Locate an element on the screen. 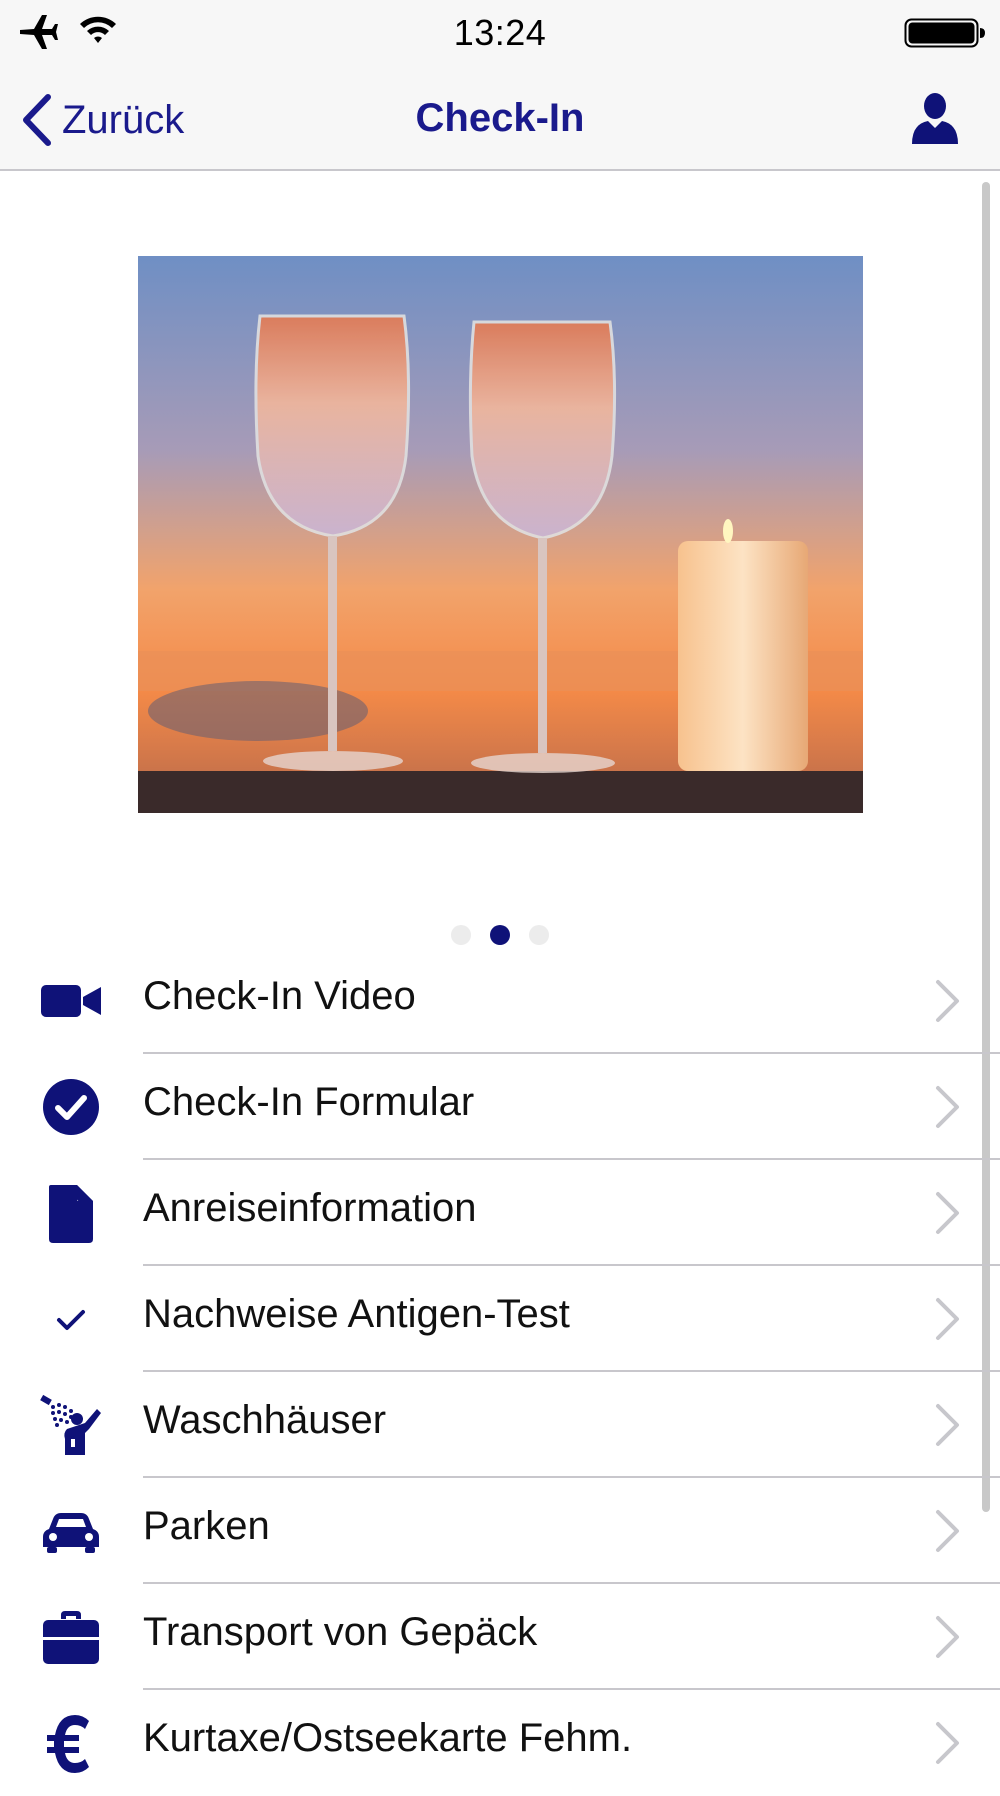 The height and width of the screenshot is (1796, 1000). video-camera-icon is located at coordinates (71, 1001).